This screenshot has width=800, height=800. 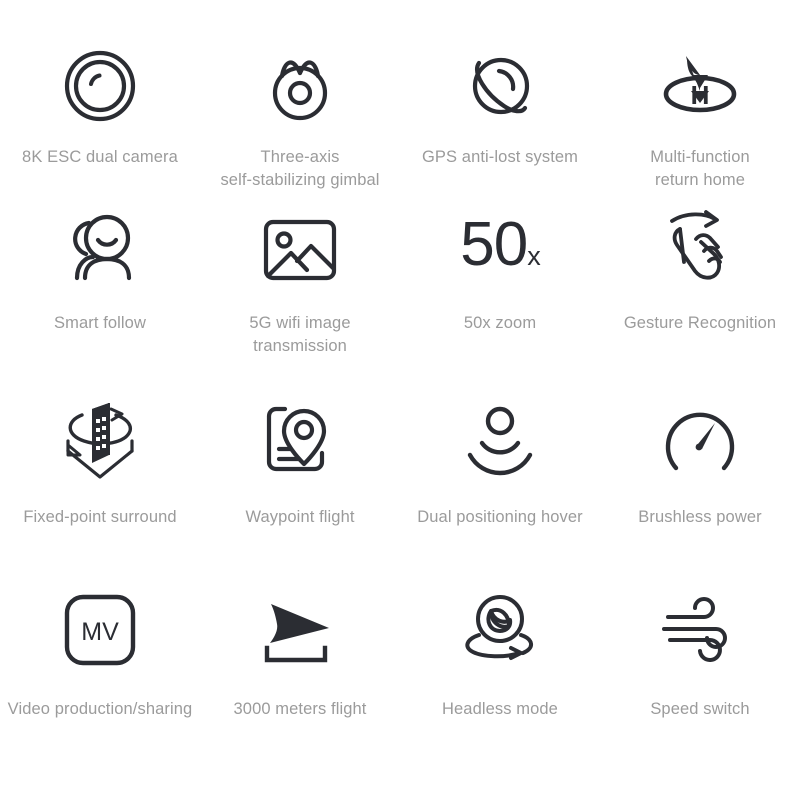 What do you see at coordinates (100, 86) in the screenshot?
I see `camera-lens-icon` at bounding box center [100, 86].